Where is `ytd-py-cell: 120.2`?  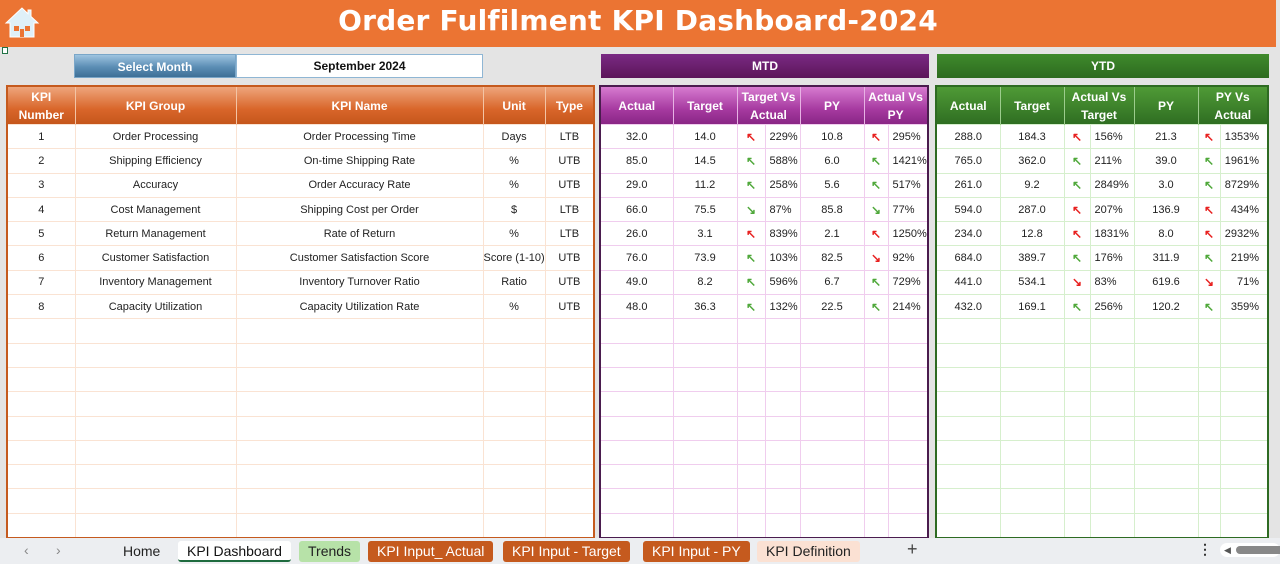 ytd-py-cell: 120.2 is located at coordinates (1166, 307).